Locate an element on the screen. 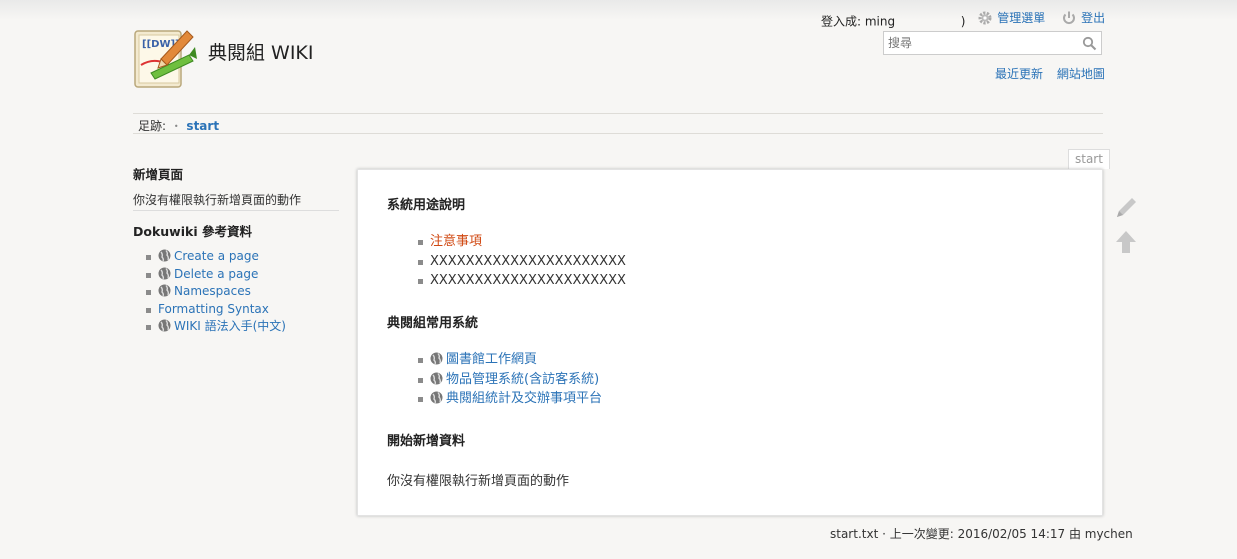  breadcrumb: 足跡: • start is located at coordinates (178, 125).